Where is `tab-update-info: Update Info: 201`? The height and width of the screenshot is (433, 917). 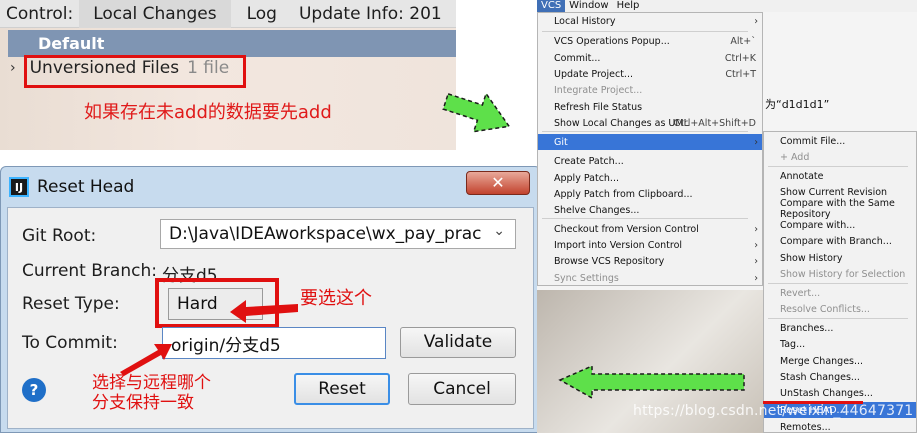
tab-update-info: Update Info: 201 is located at coordinates (370, 14).